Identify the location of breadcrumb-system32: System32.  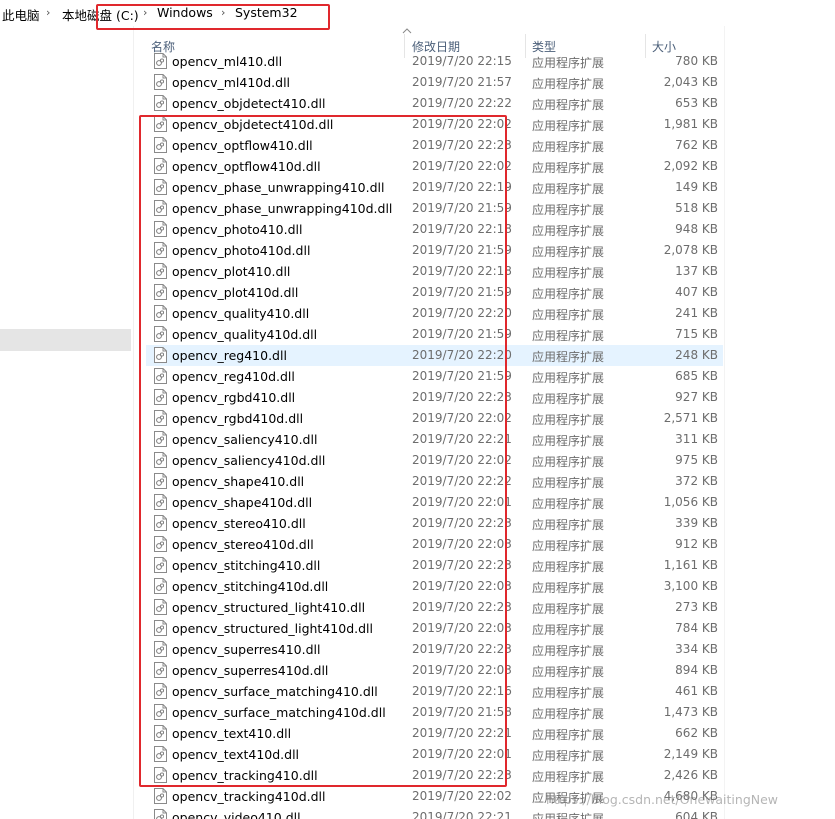
(266, 12).